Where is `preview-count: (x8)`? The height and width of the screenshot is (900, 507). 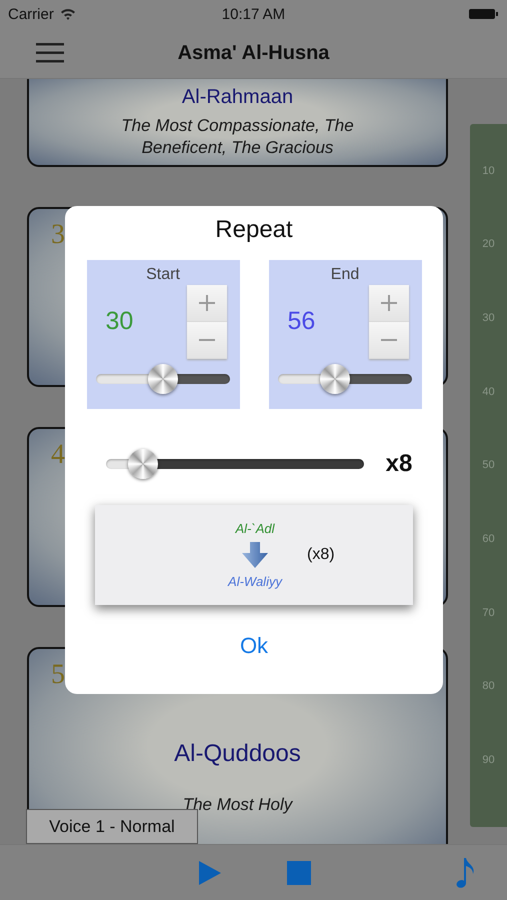
preview-count: (x8) is located at coordinates (321, 555).